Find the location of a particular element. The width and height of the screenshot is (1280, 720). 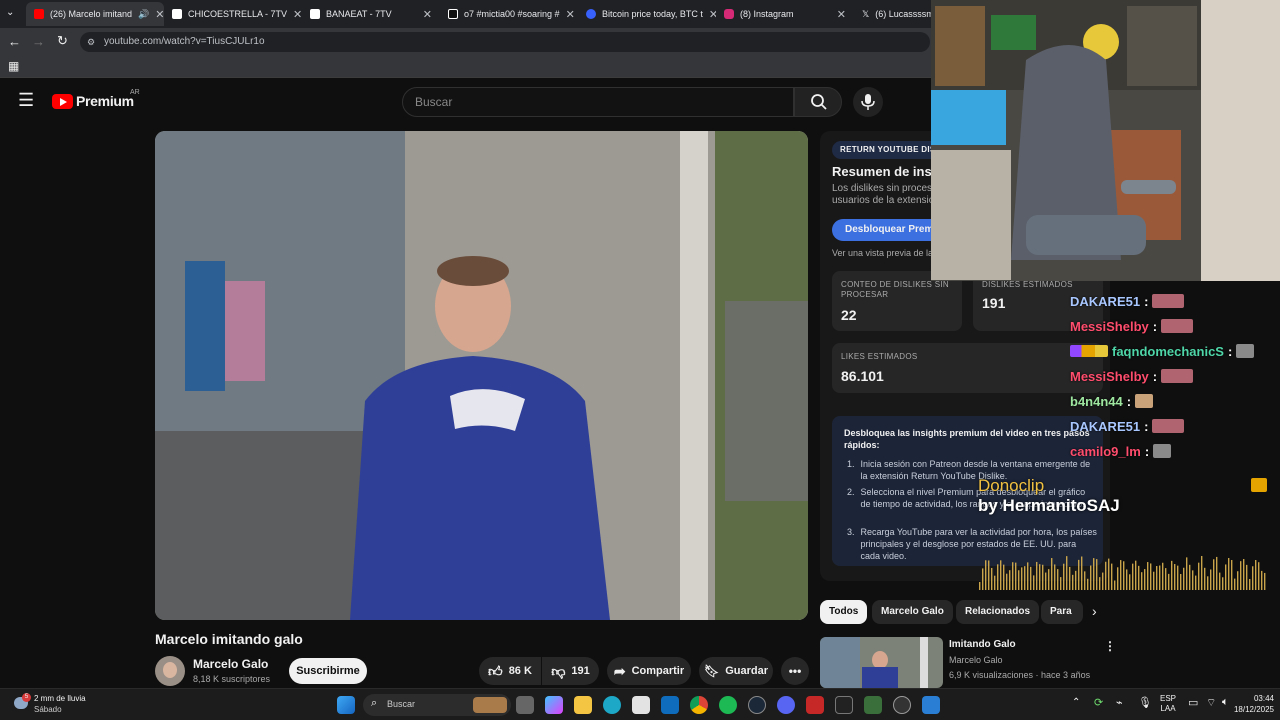

display-icon: ▭ is located at coordinates (1193, 702).